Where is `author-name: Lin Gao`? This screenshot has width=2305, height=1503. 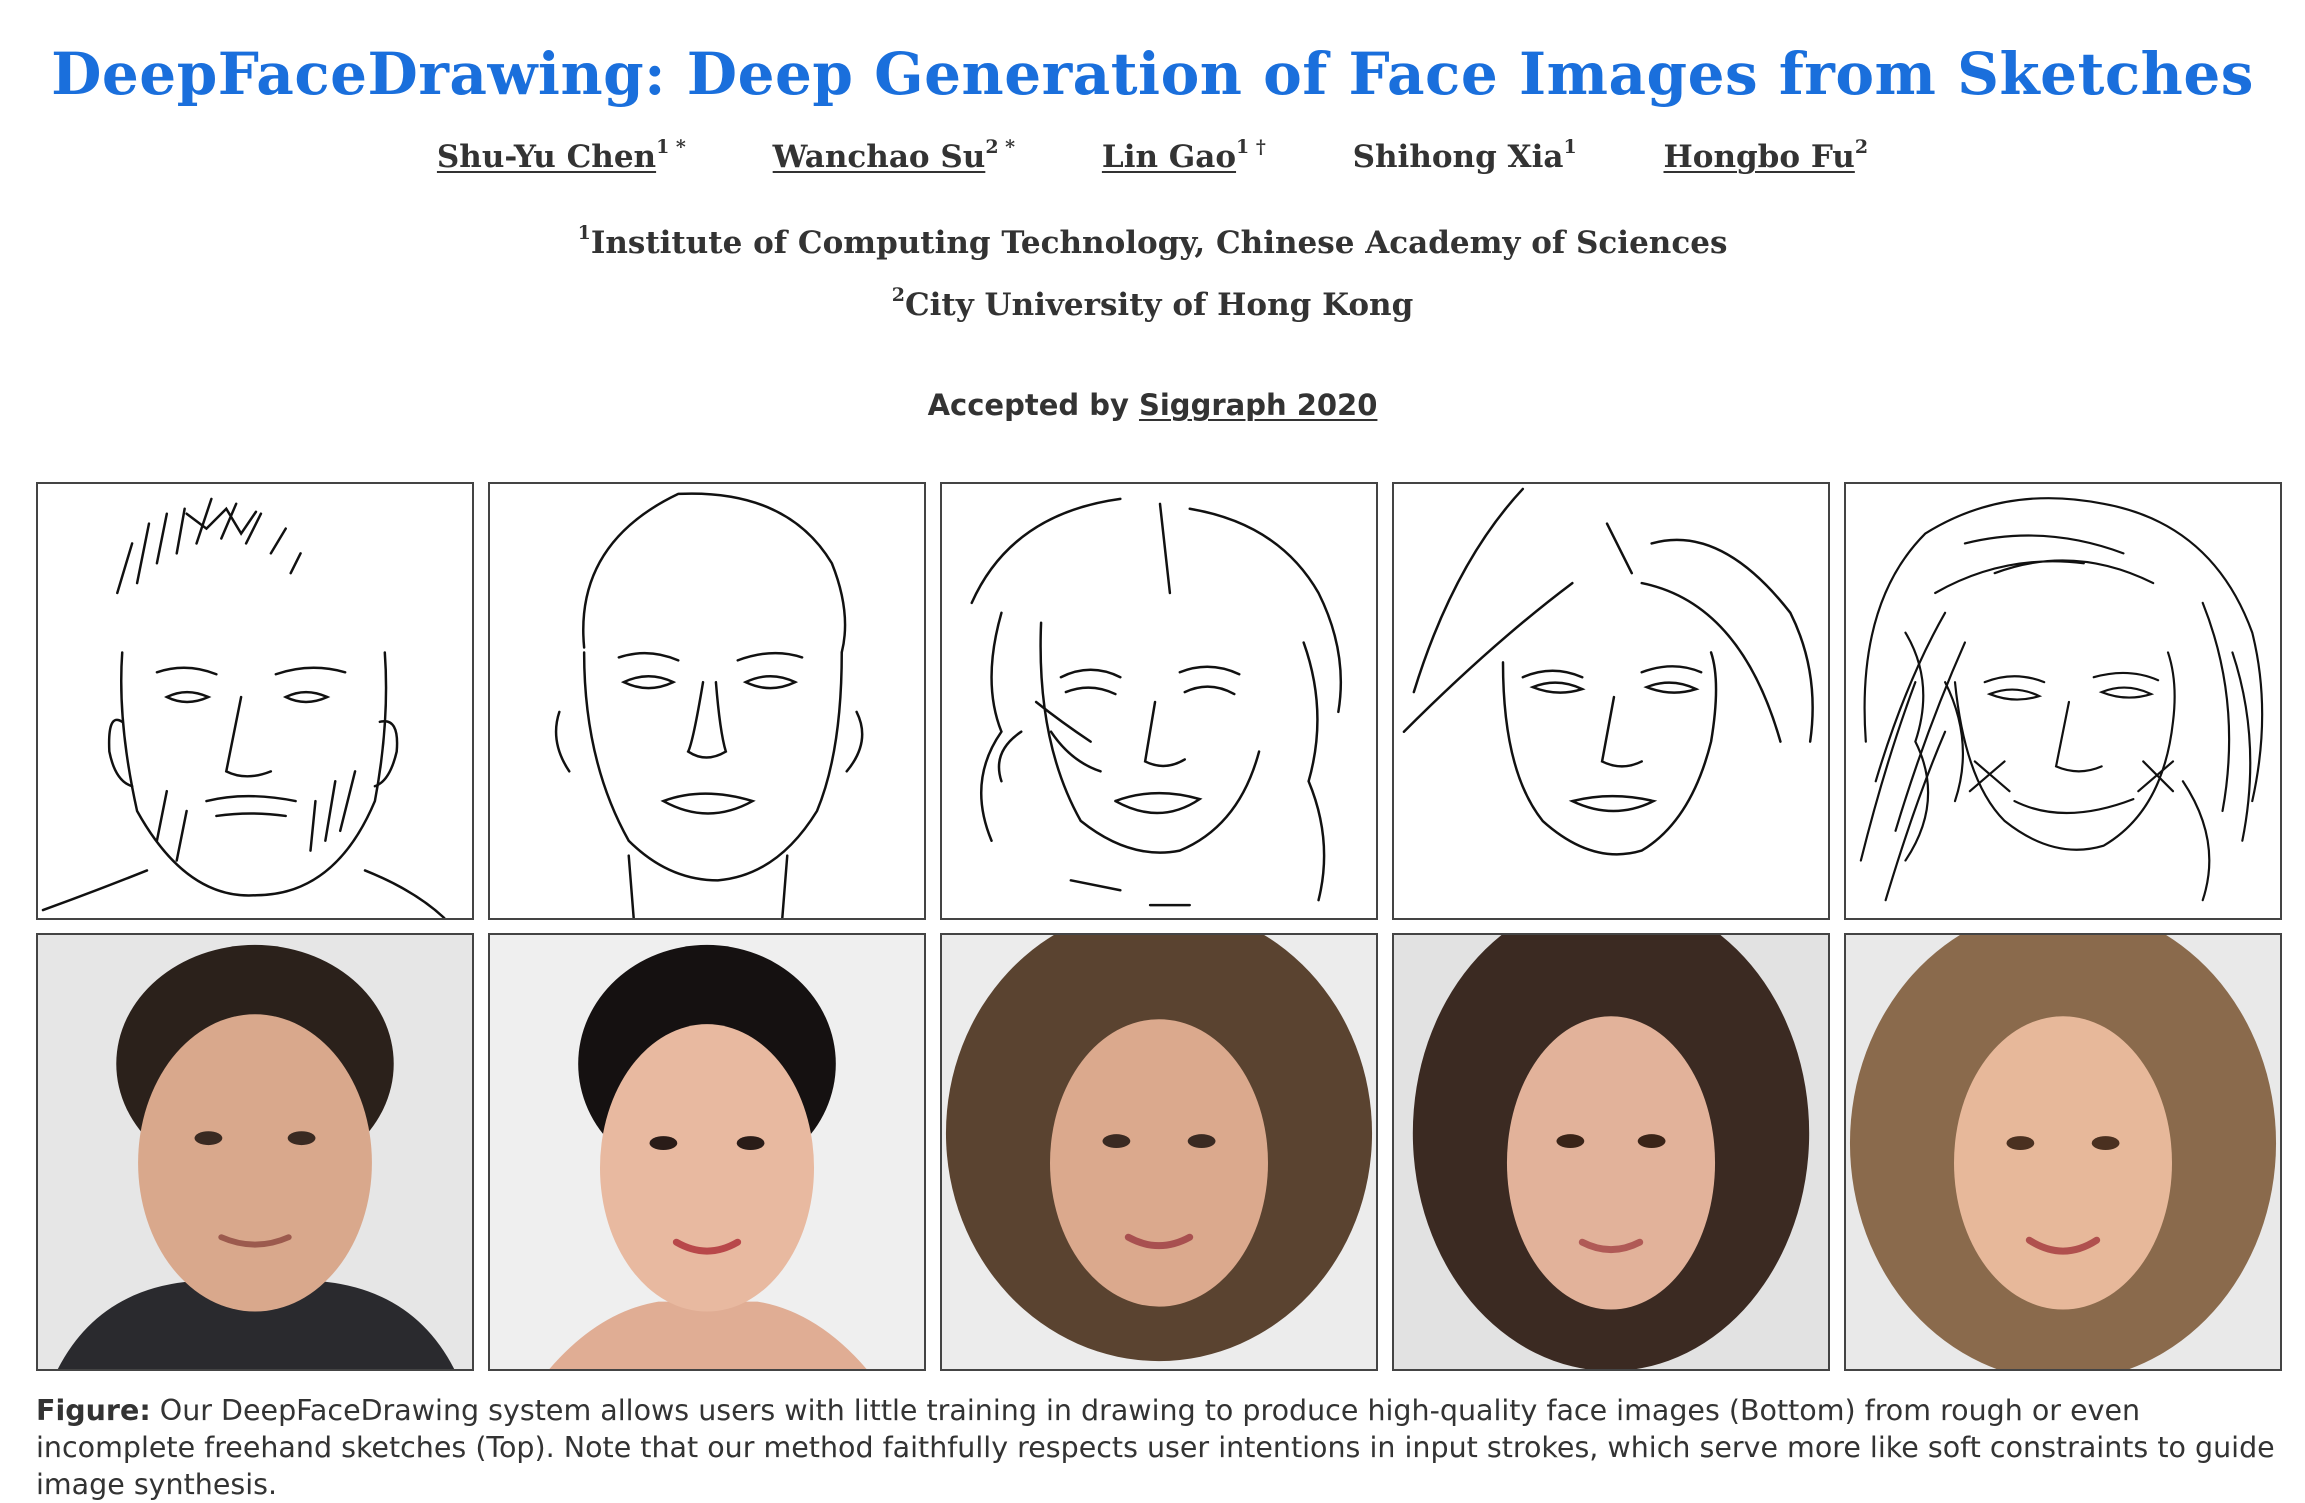
author-name: Lin Gao is located at coordinates (1169, 157).